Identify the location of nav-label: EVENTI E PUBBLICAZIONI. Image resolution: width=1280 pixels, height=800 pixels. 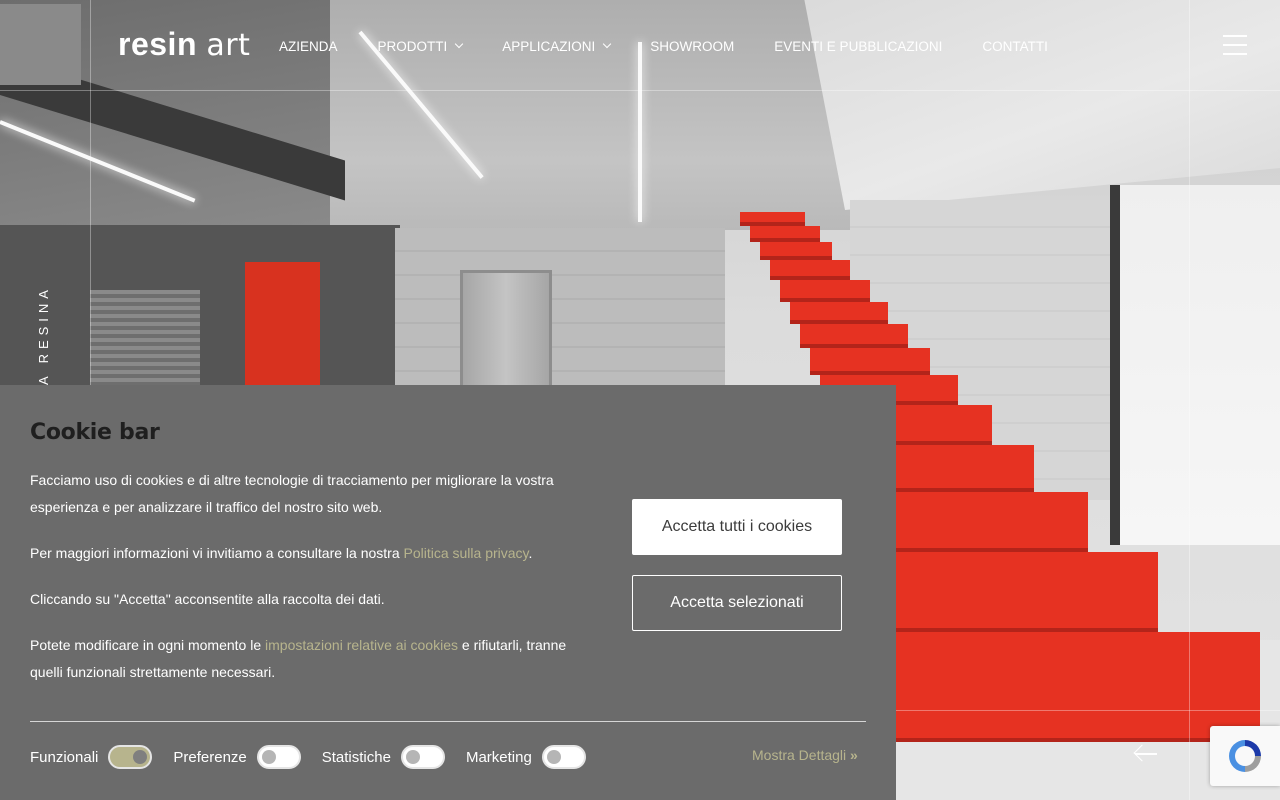
(858, 46).